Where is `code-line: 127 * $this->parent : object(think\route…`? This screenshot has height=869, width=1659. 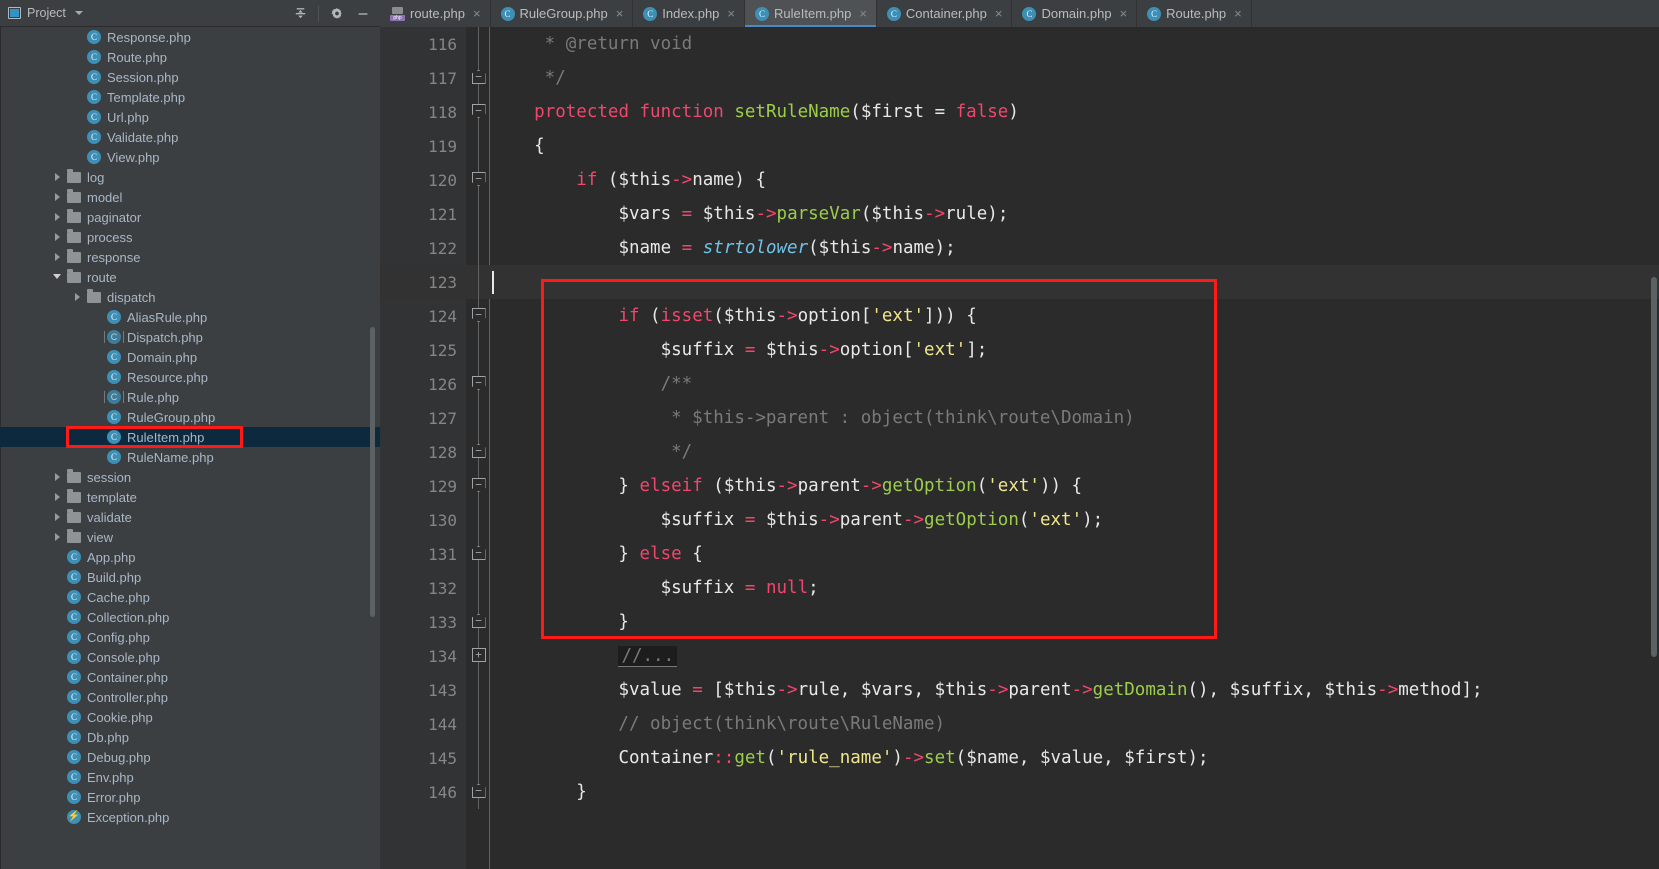
code-line: 127 * $this->parent : object(think\route… is located at coordinates (1019, 418).